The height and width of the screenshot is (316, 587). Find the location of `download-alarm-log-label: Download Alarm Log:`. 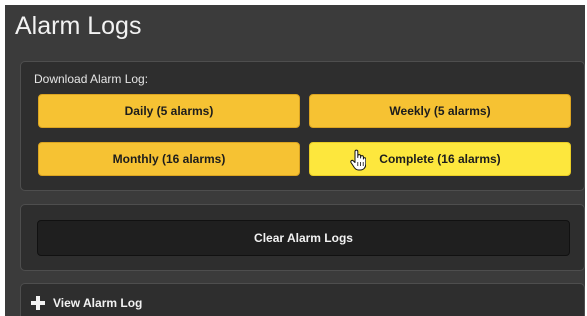

download-alarm-log-label: Download Alarm Log: is located at coordinates (91, 79).